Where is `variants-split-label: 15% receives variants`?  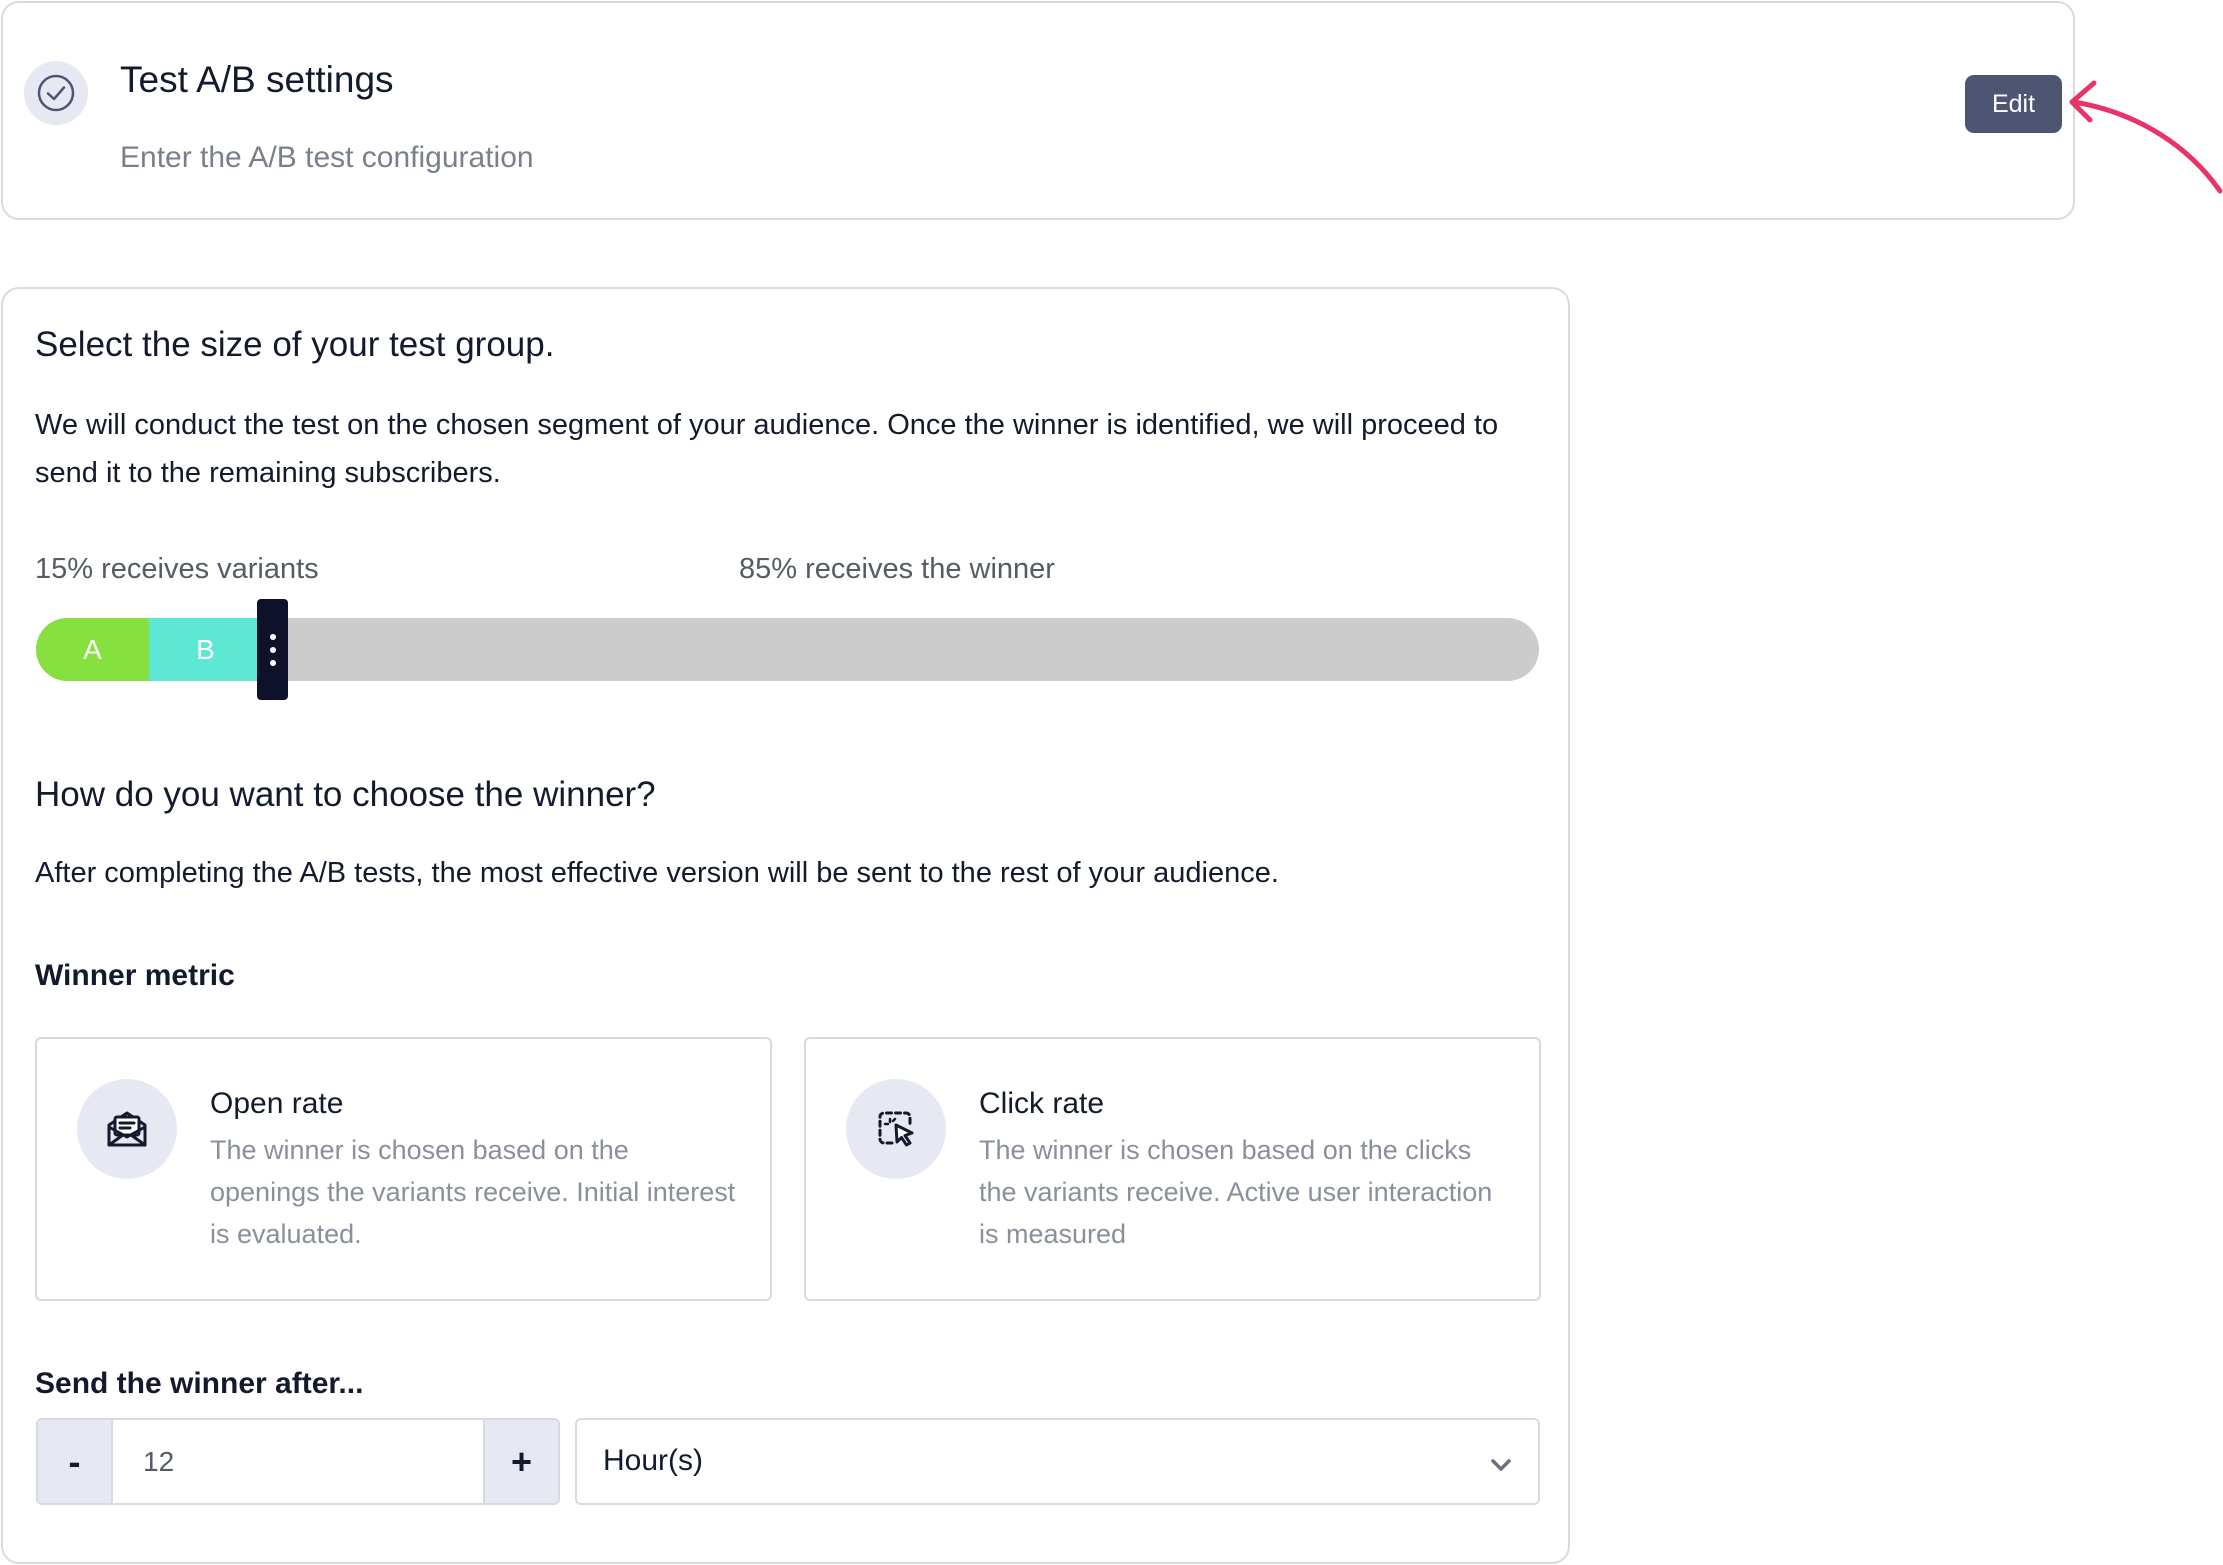 variants-split-label: 15% receives variants is located at coordinates (177, 569).